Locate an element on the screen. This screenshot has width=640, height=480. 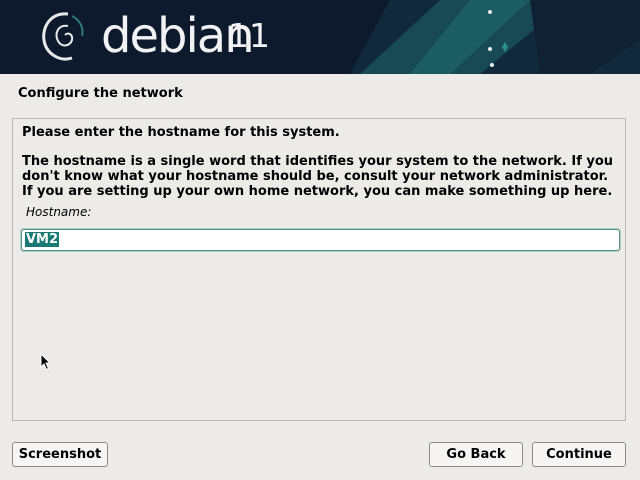
continue-button: Continue is located at coordinates (579, 454).